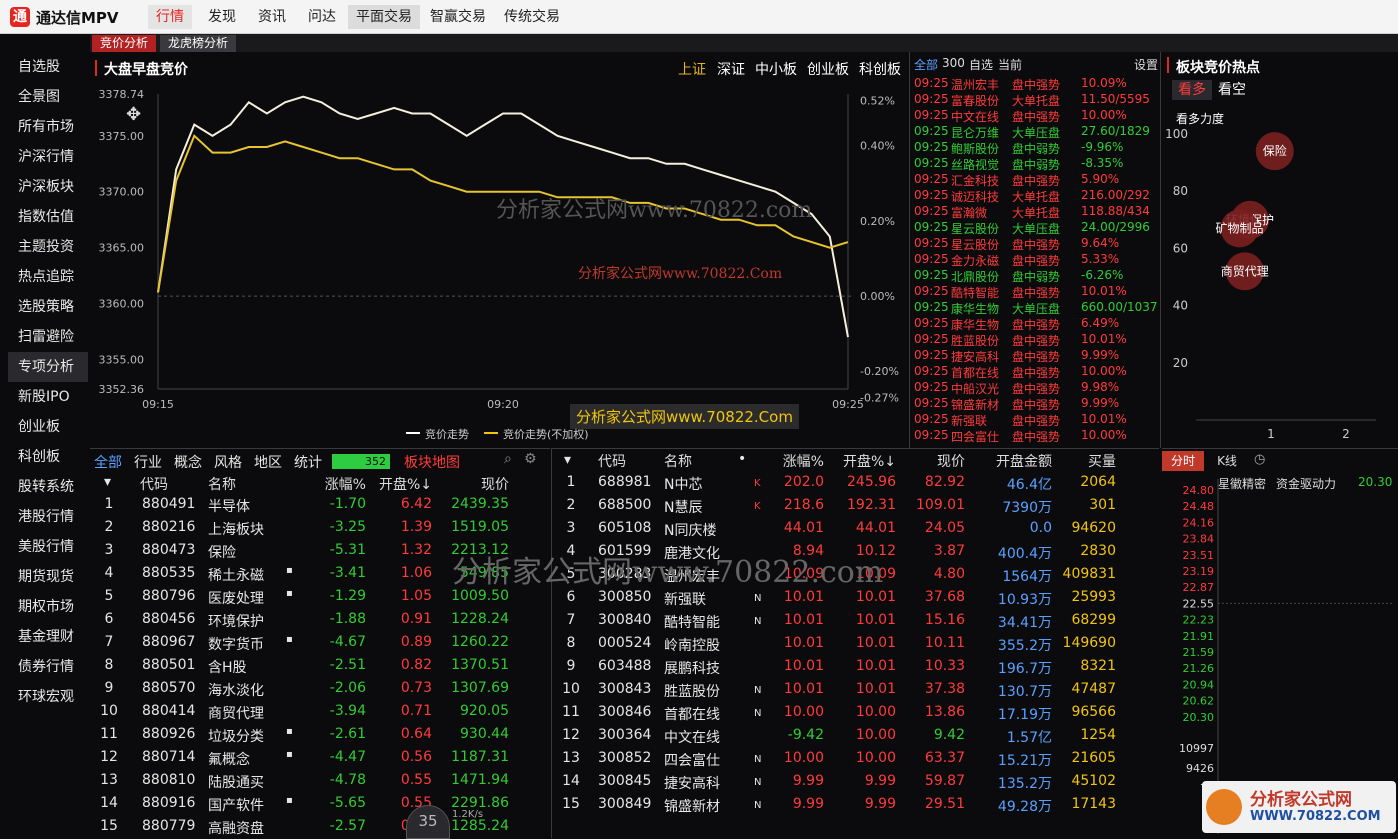 The height and width of the screenshot is (839, 1398). I want to click on feed-tab-300: 300, so click(953, 63).